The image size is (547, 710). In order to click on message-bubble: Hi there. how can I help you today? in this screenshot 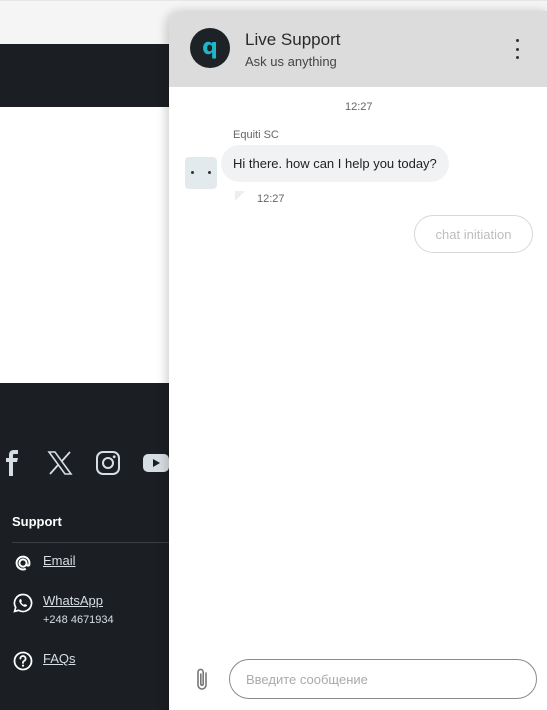, I will do `click(335, 163)`.